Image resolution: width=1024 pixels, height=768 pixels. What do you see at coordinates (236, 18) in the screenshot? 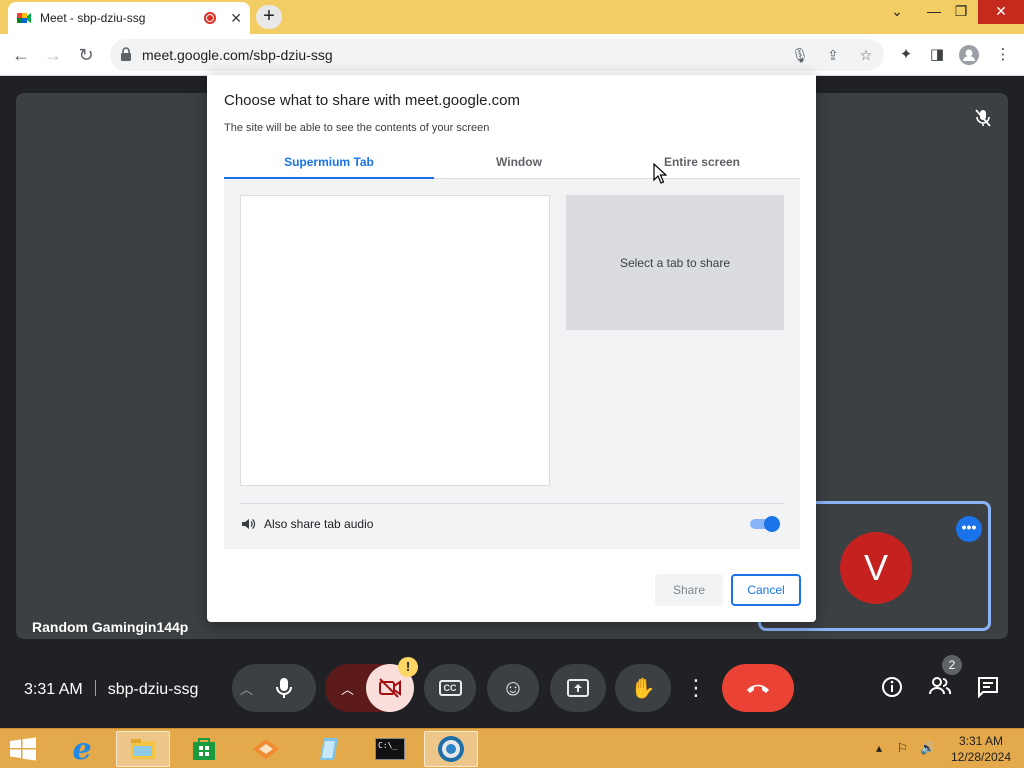
I see `tab-close-icon: ✕` at bounding box center [236, 18].